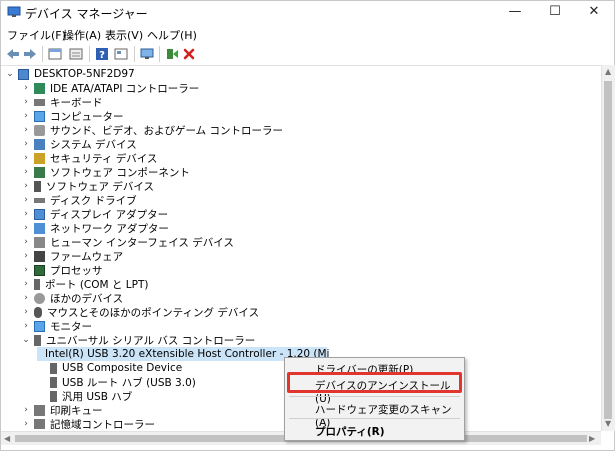 The image size is (615, 451). I want to click on category-label: システム デバイス, so click(93, 144).